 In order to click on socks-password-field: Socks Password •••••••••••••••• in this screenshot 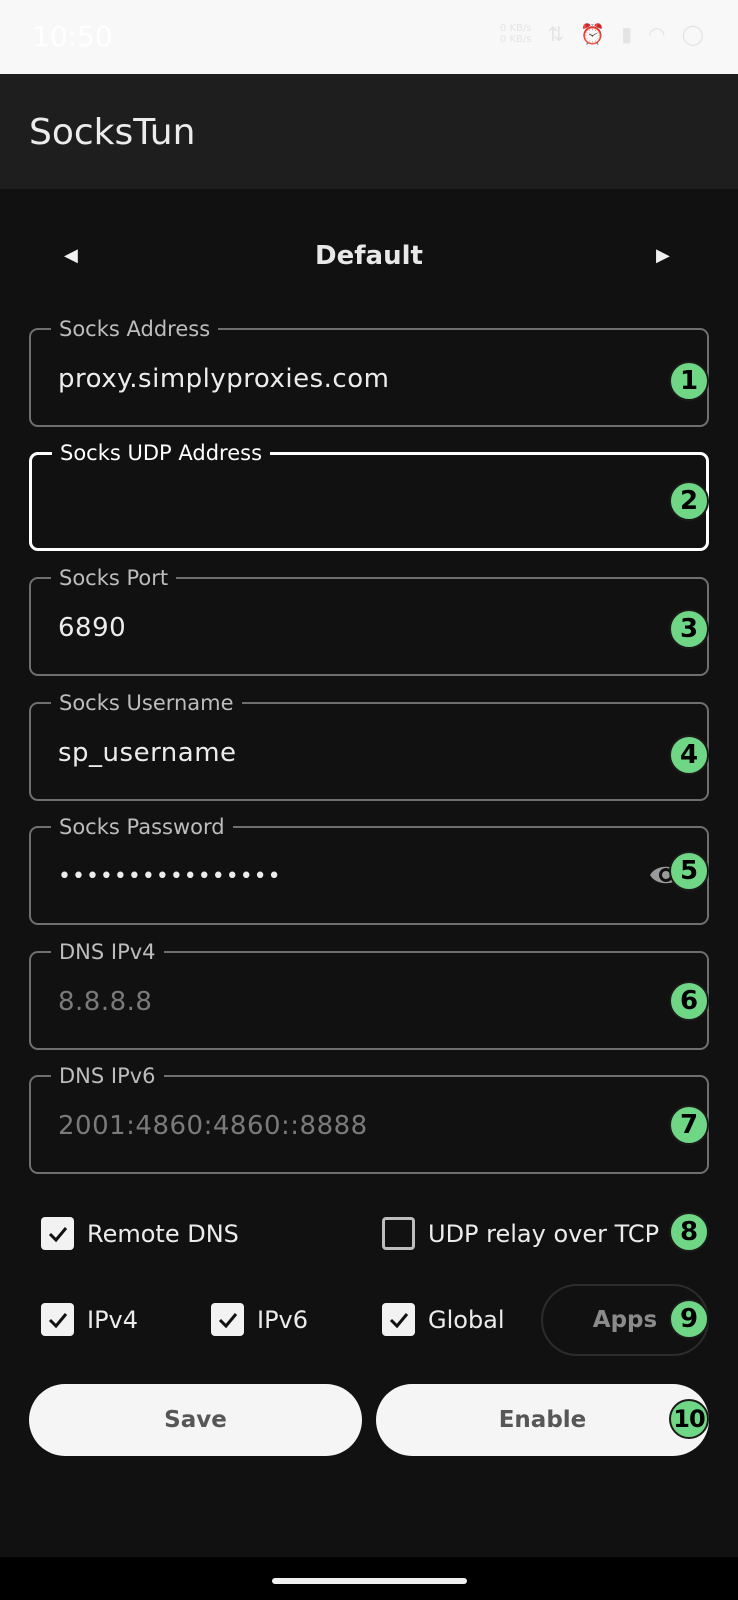, I will do `click(369, 869)`.